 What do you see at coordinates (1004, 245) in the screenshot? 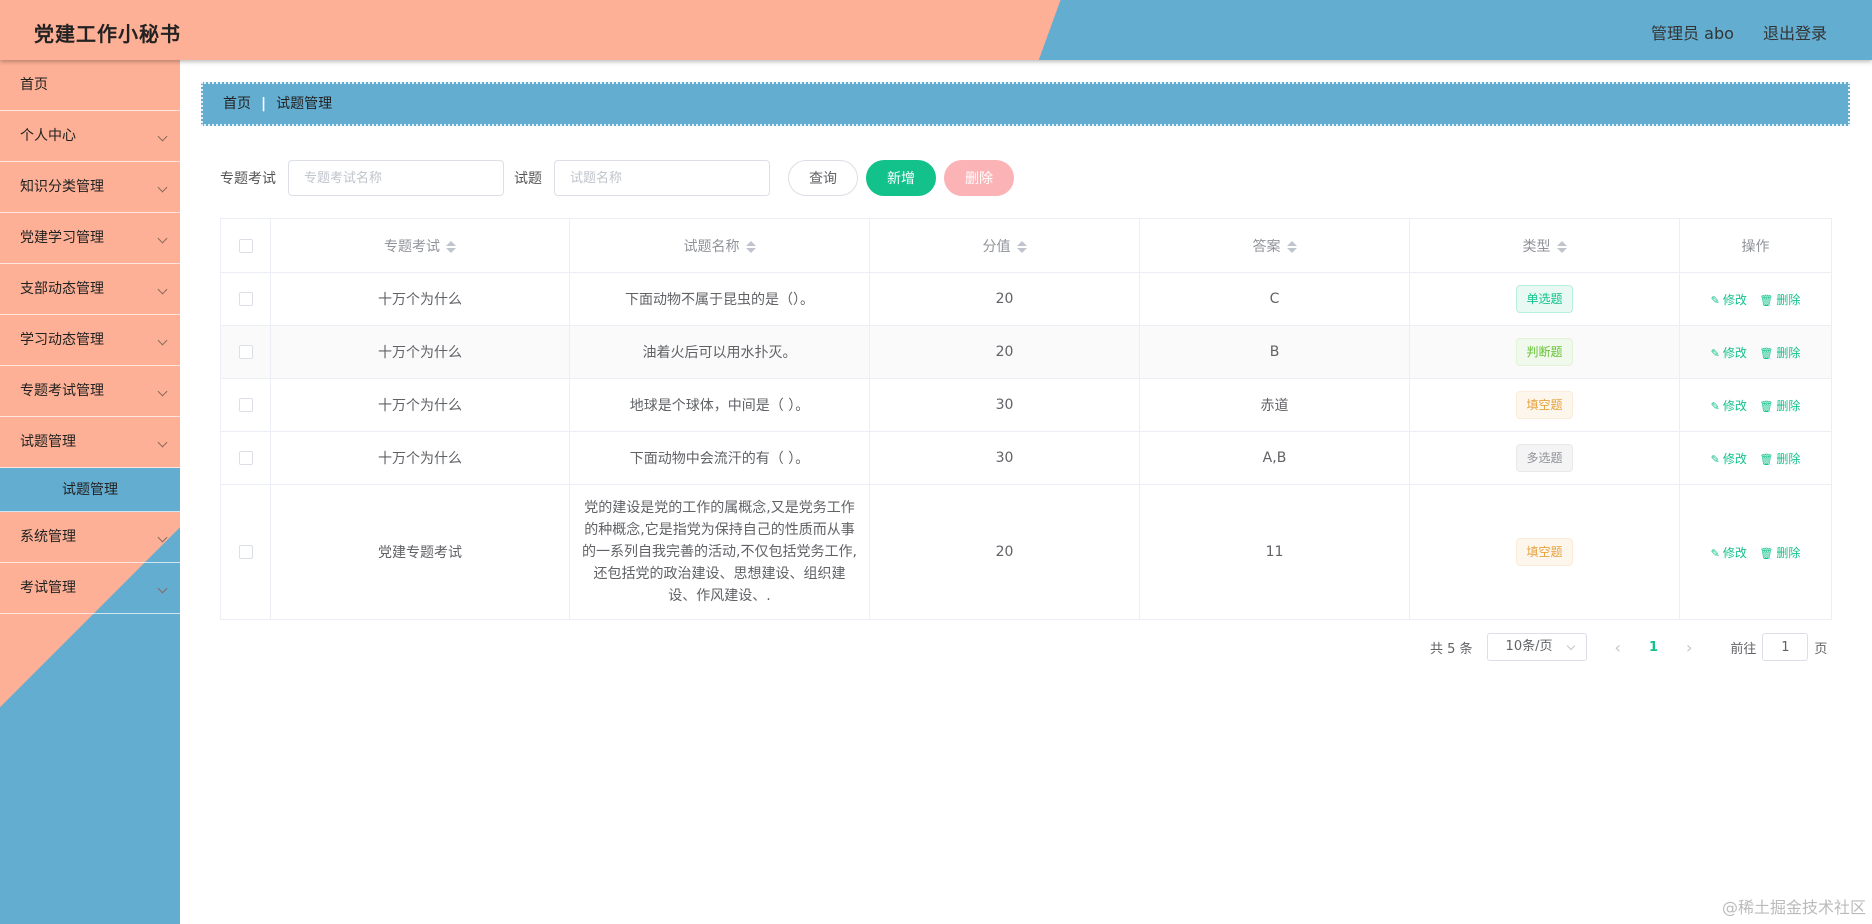
I see `column-header-score: 分值` at bounding box center [1004, 245].